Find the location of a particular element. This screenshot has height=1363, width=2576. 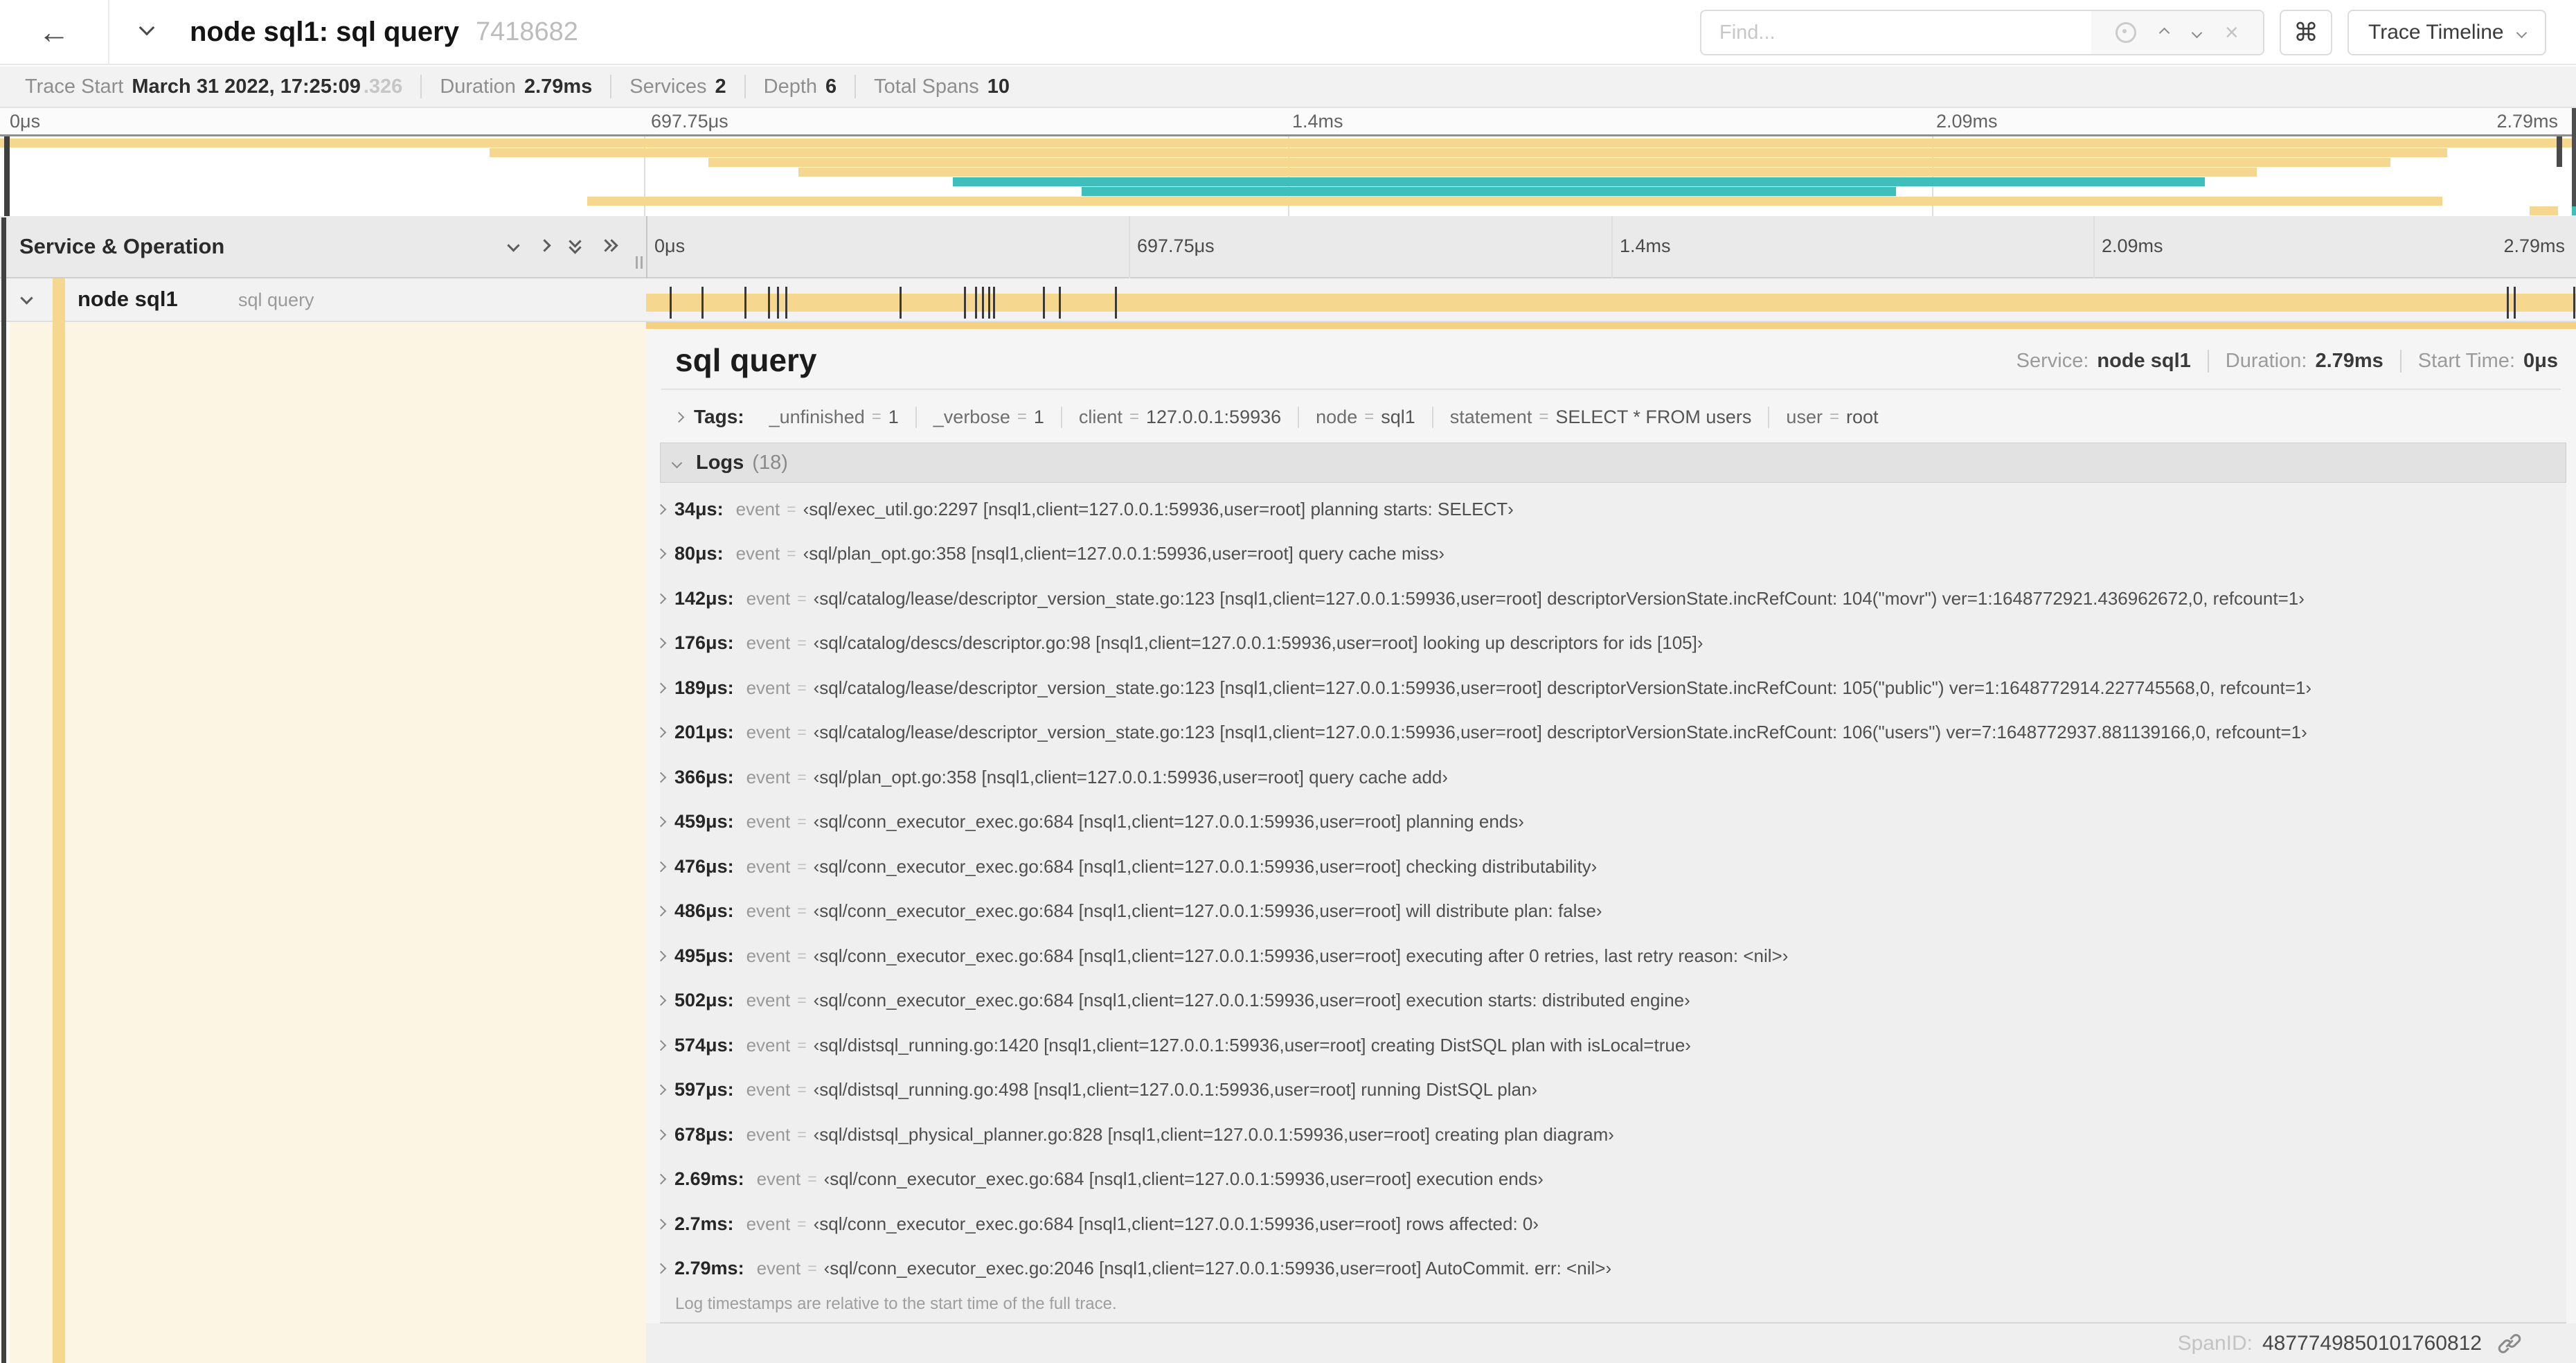

trace-duration: Duration 2.79ms is located at coordinates (517, 86).